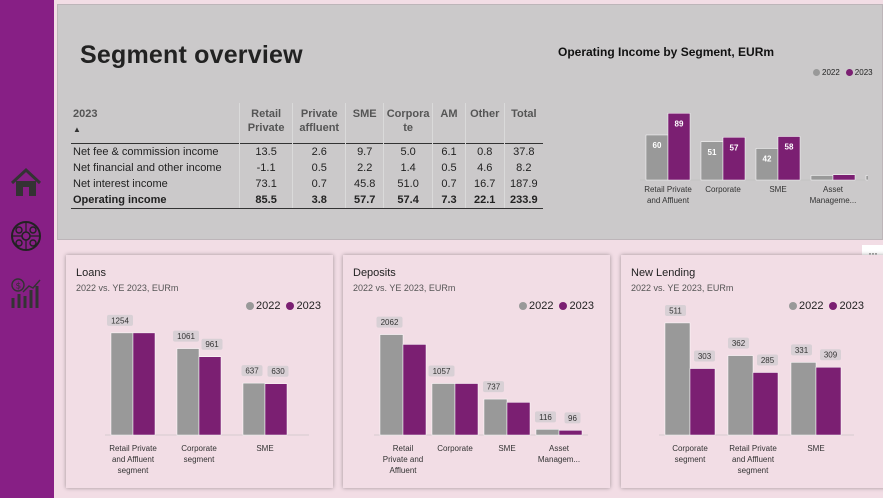 The width and height of the screenshot is (883, 498). What do you see at coordinates (826, 72) in the screenshot?
I see `legend-item-2022: 2022` at bounding box center [826, 72].